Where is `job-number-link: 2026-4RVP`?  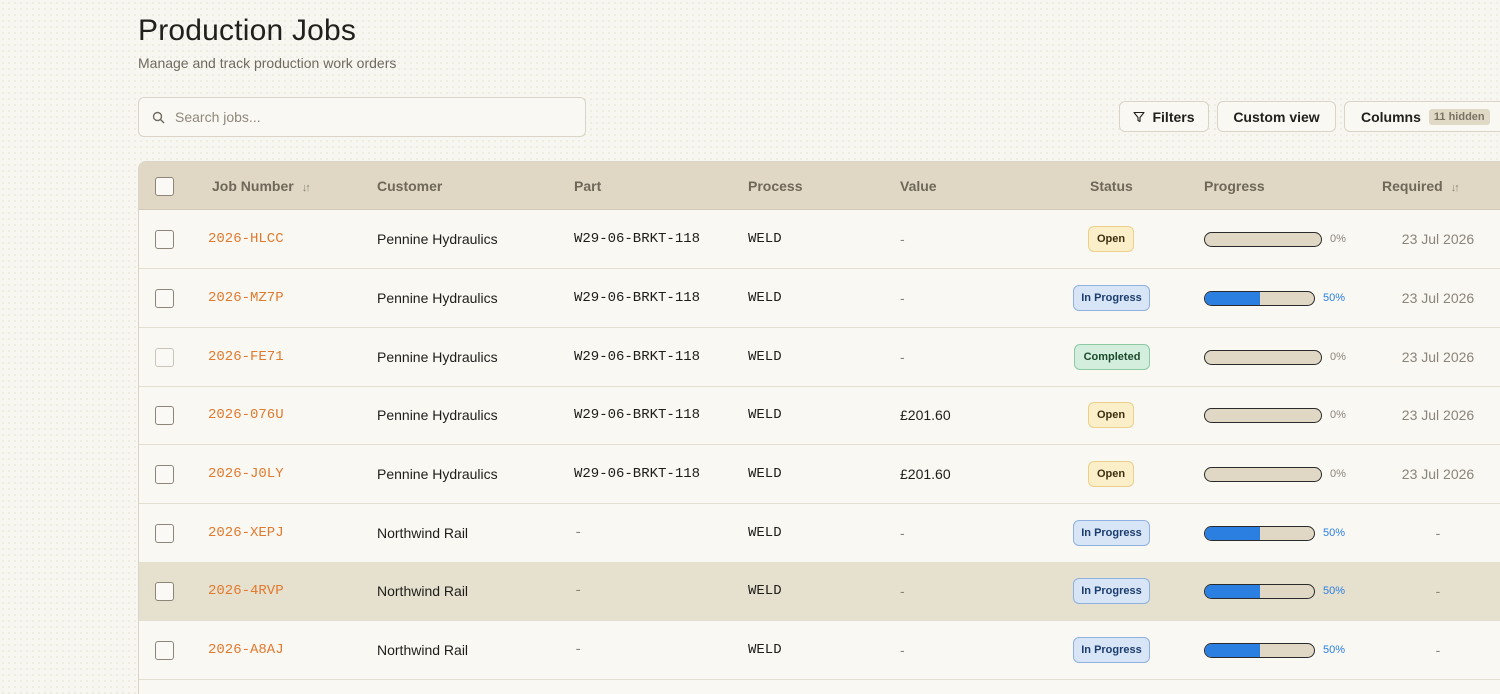
job-number-link: 2026-4RVP is located at coordinates (246, 591).